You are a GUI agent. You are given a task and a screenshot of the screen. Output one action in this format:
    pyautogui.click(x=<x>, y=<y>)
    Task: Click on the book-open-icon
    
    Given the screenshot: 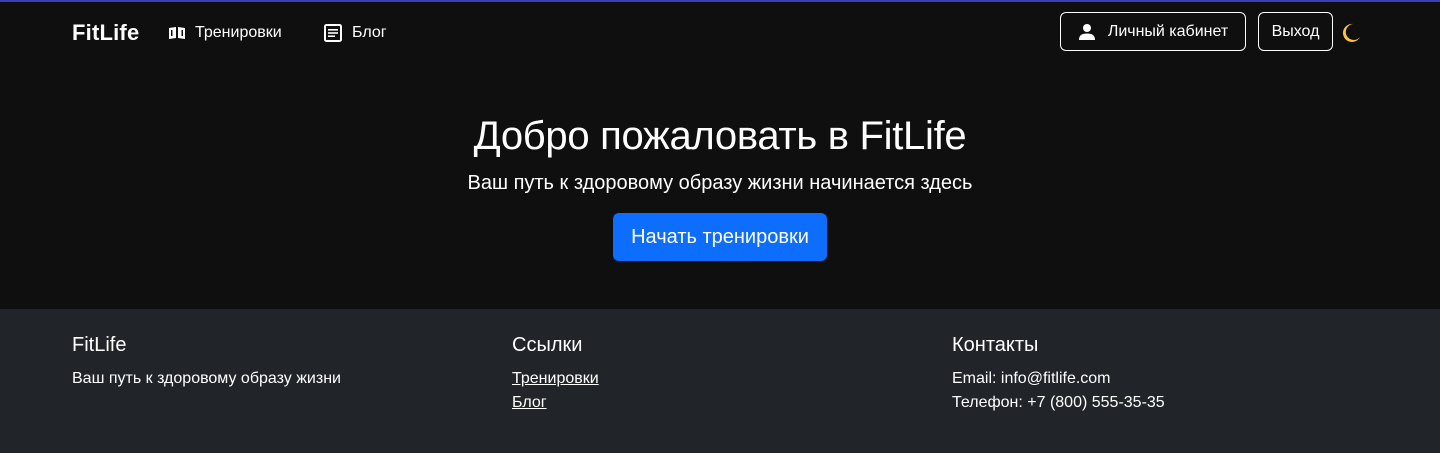 What is the action you would take?
    pyautogui.click(x=177, y=33)
    